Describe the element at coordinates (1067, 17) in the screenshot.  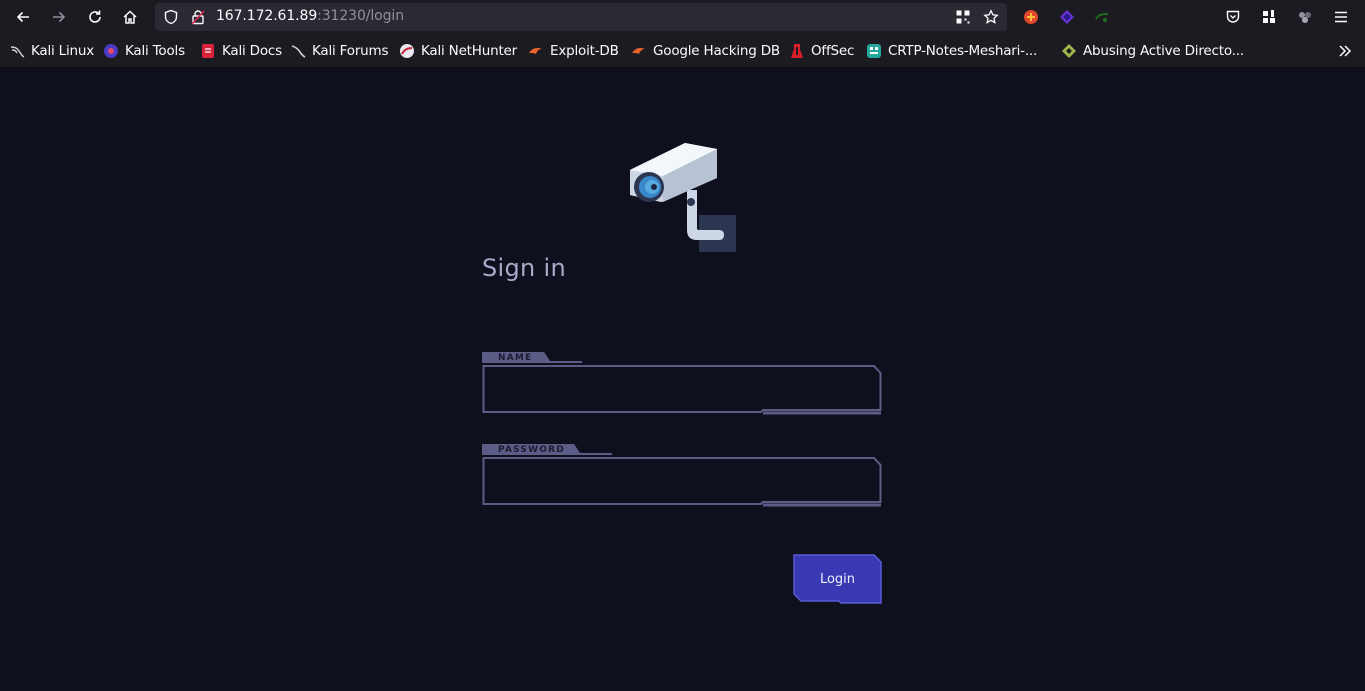
I see `extension-purple-icon` at that location.